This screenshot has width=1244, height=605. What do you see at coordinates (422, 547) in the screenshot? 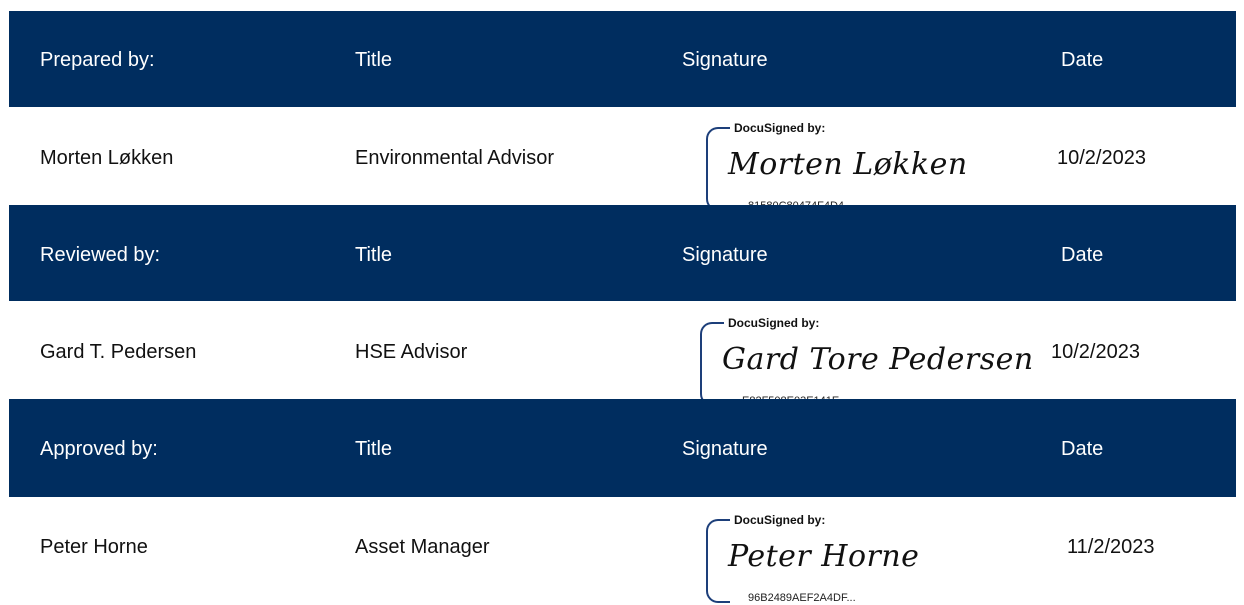
I see `person-title: Asset Manager` at bounding box center [422, 547].